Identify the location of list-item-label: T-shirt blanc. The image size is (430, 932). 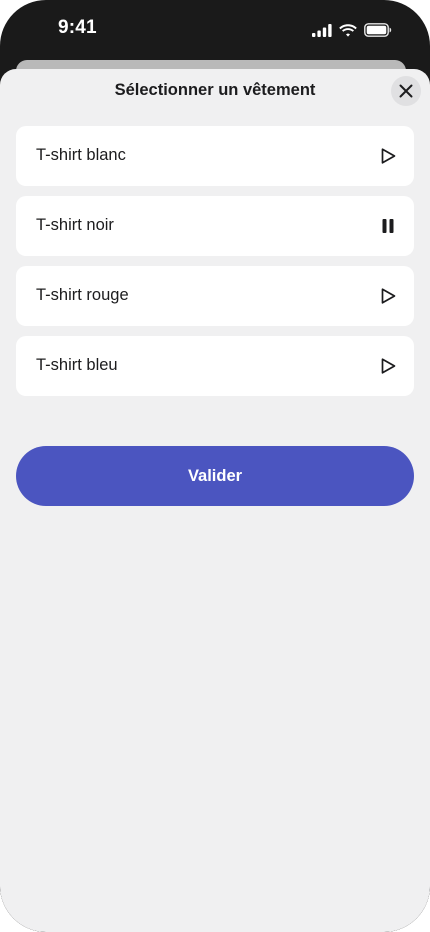
(81, 155).